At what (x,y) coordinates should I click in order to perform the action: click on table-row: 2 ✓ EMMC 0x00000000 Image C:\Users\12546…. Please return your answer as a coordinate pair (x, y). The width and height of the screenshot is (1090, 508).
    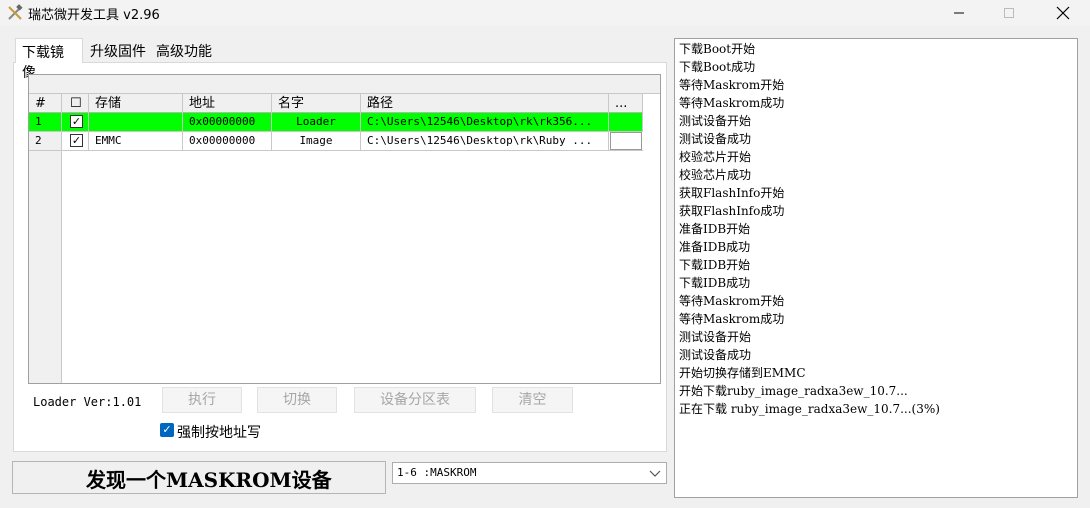
    Looking at the image, I should click on (336, 141).